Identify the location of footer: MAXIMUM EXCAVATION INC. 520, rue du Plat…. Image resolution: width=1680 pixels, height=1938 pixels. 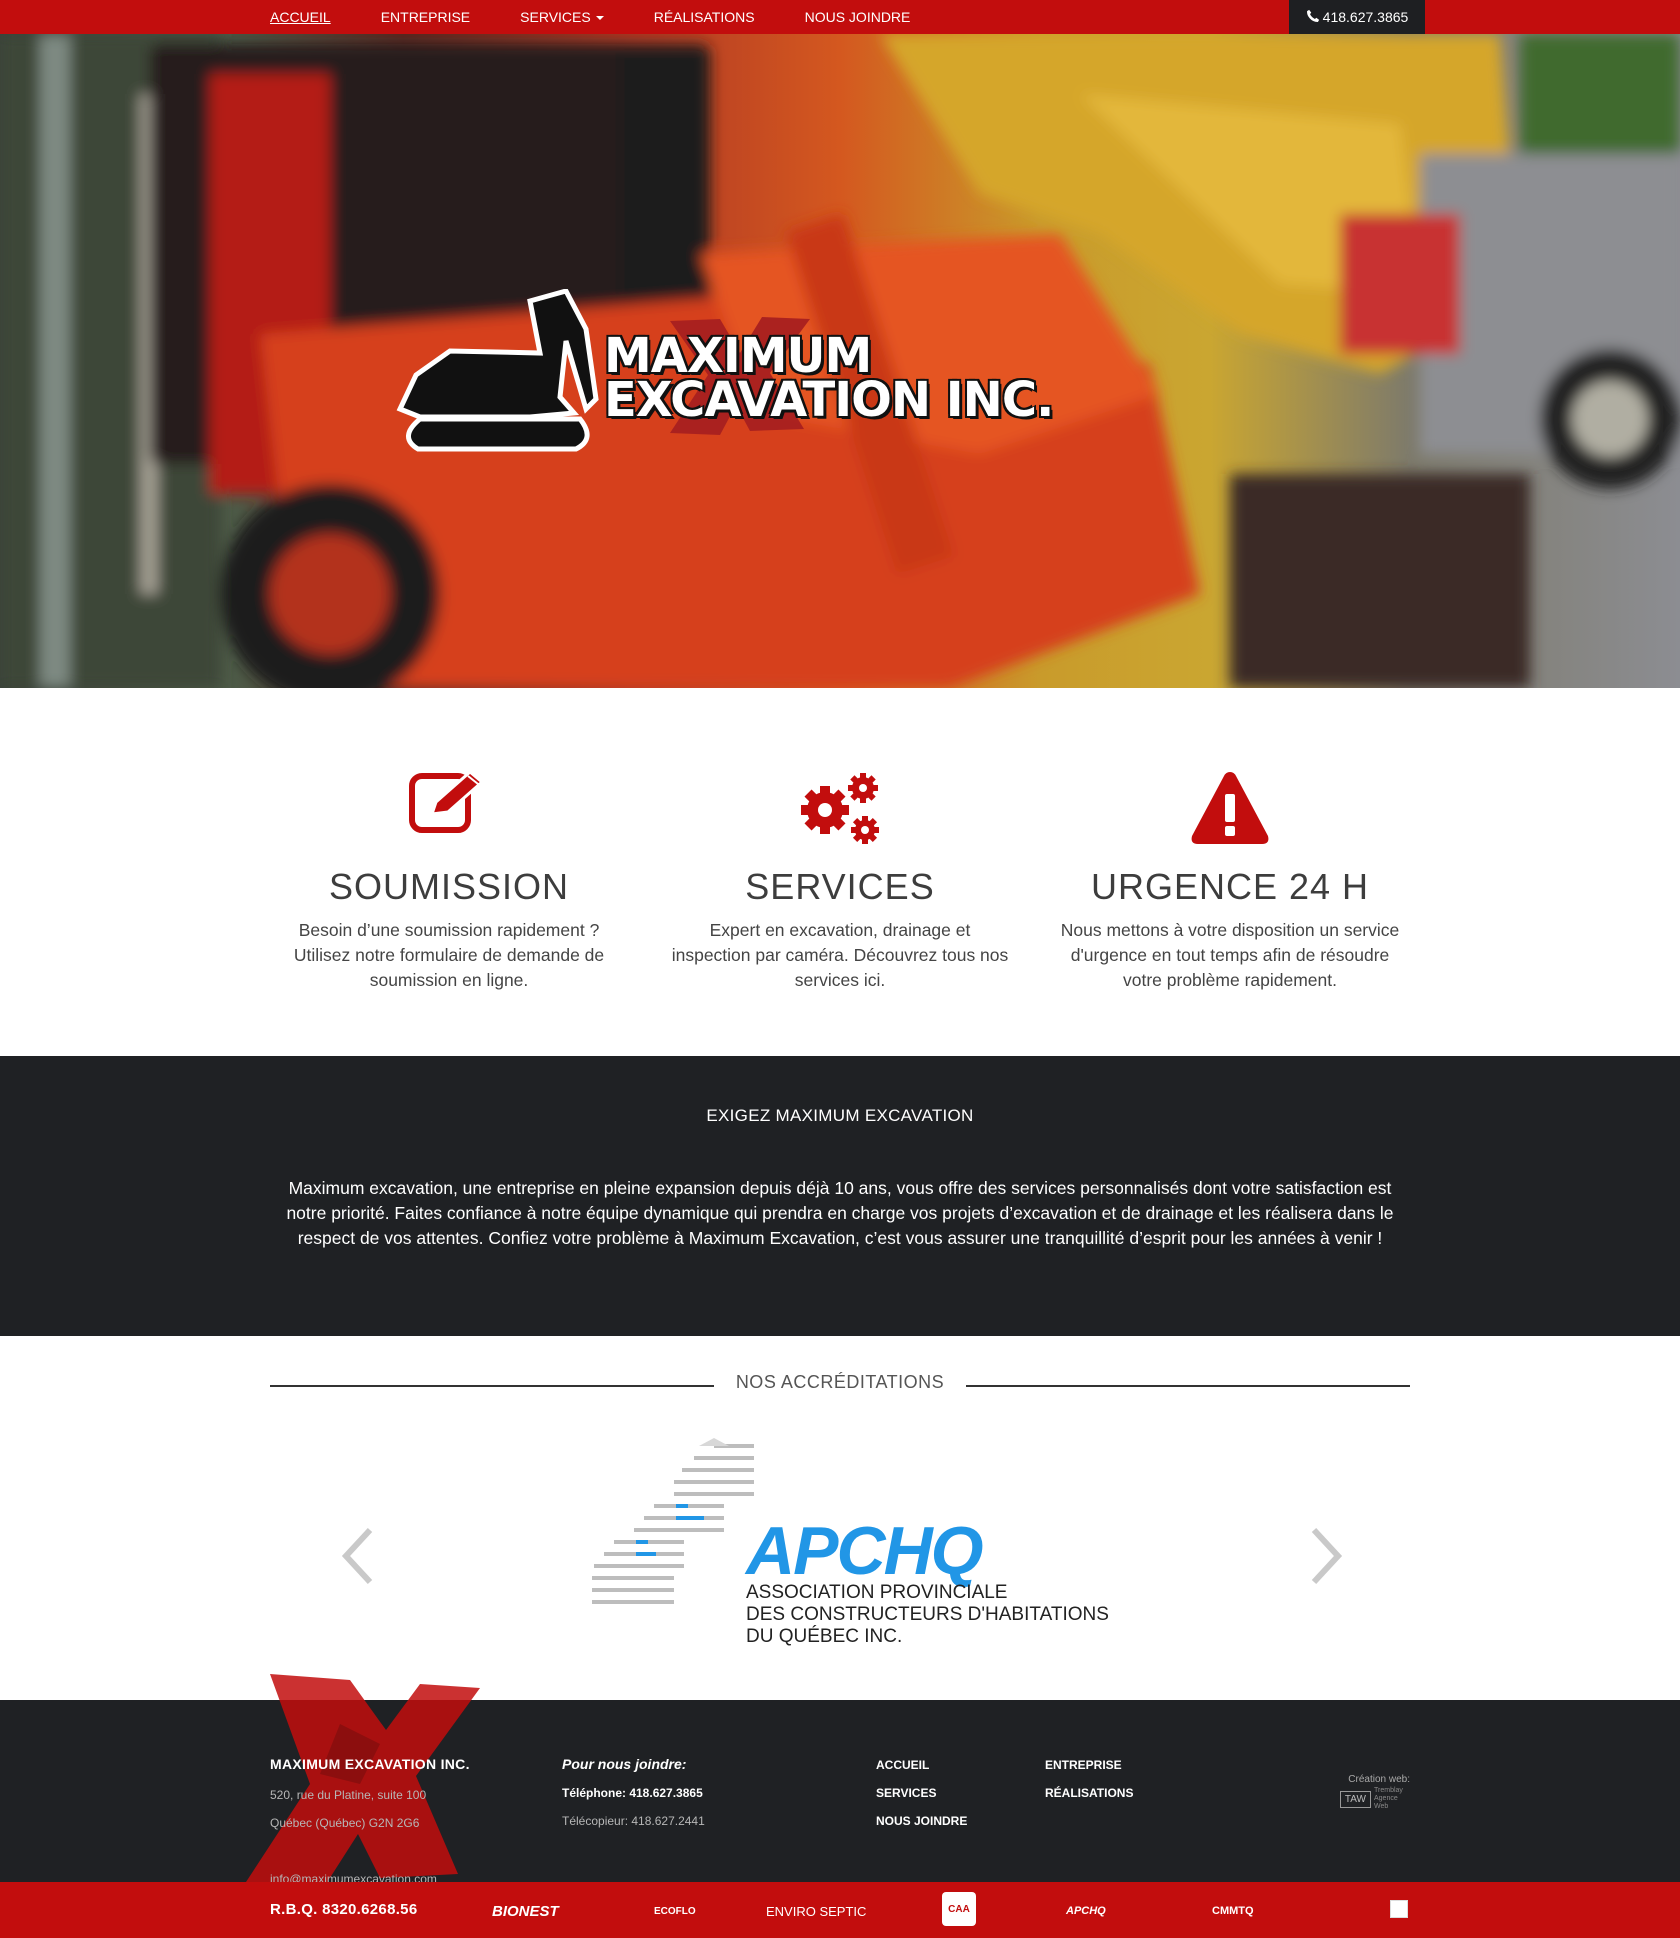
(840, 1780).